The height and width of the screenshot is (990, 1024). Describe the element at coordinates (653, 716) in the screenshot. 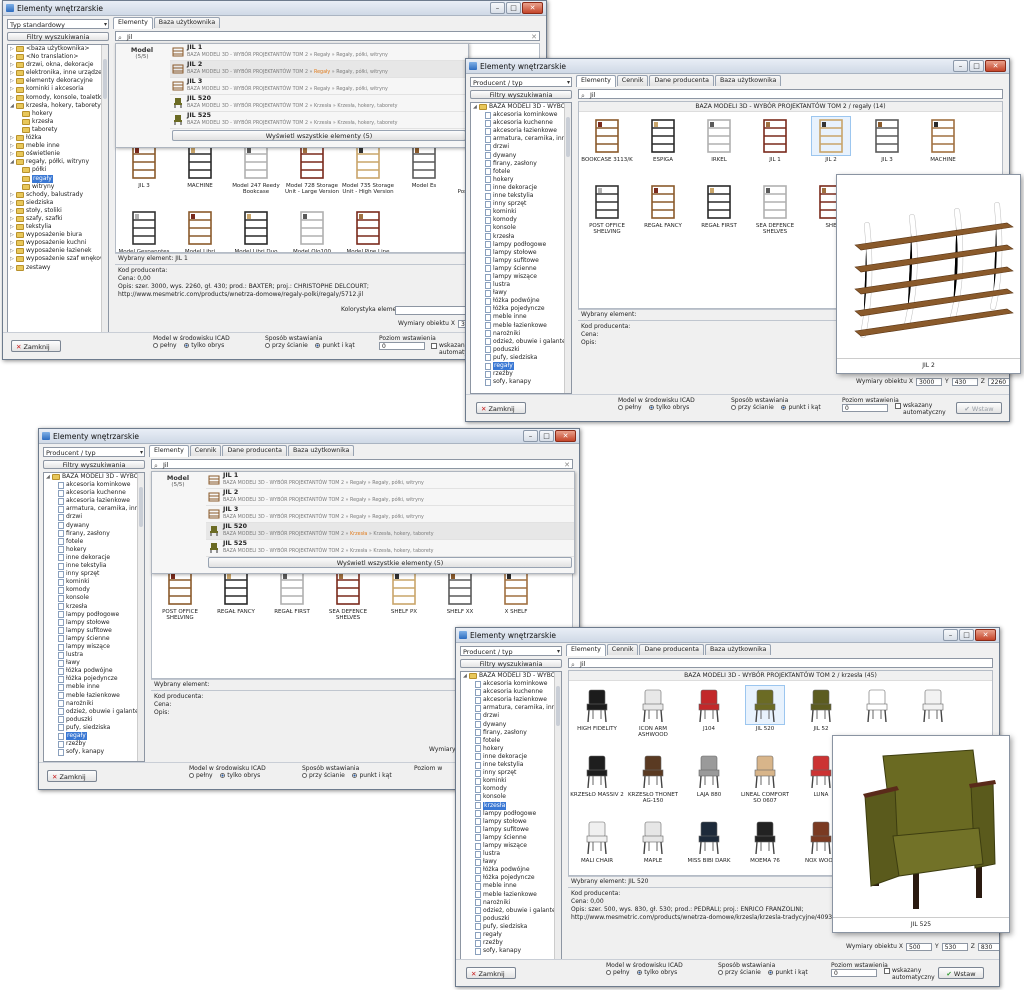

I see `thumbnail-item: ICON ARM ASHWOOD` at that location.